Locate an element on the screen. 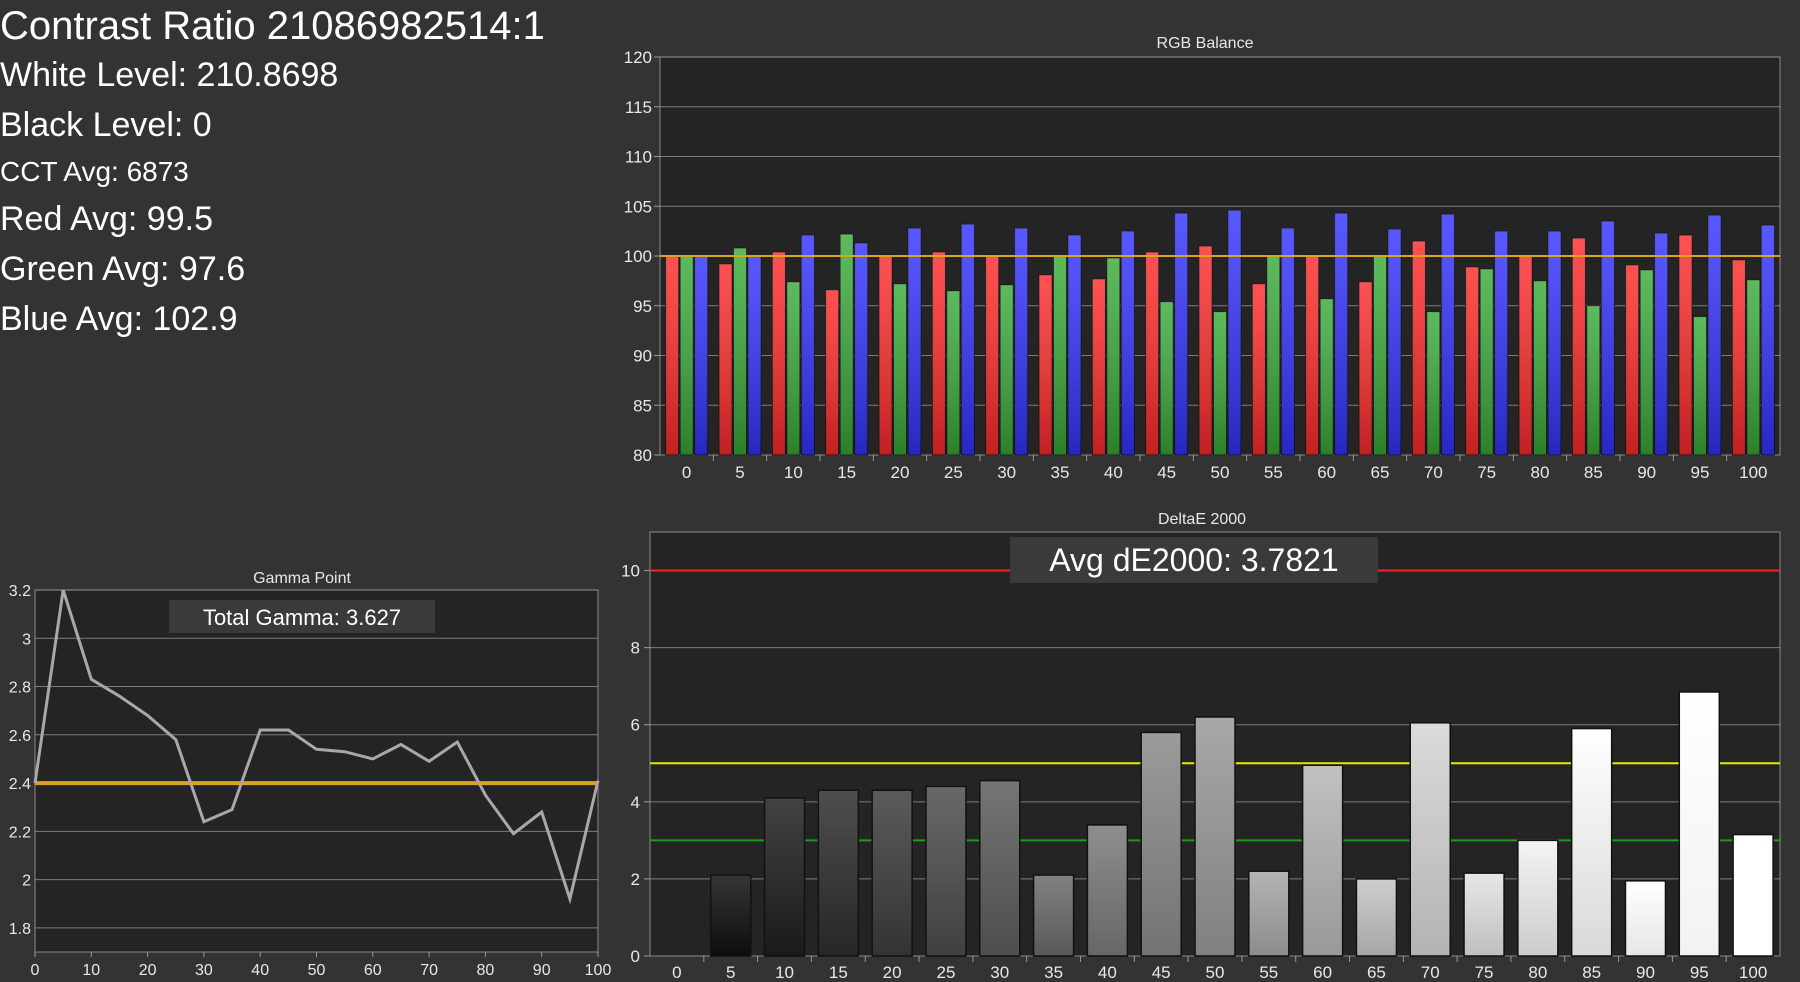 This screenshot has width=1800, height=982. deltae-x-tick-label: 70 is located at coordinates (1430, 972).